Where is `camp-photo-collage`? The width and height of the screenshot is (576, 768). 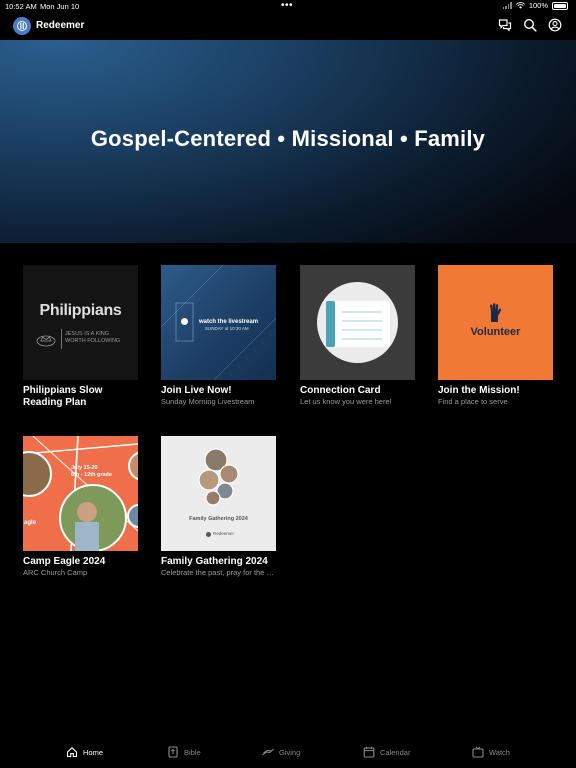 camp-photo-collage is located at coordinates (80, 493).